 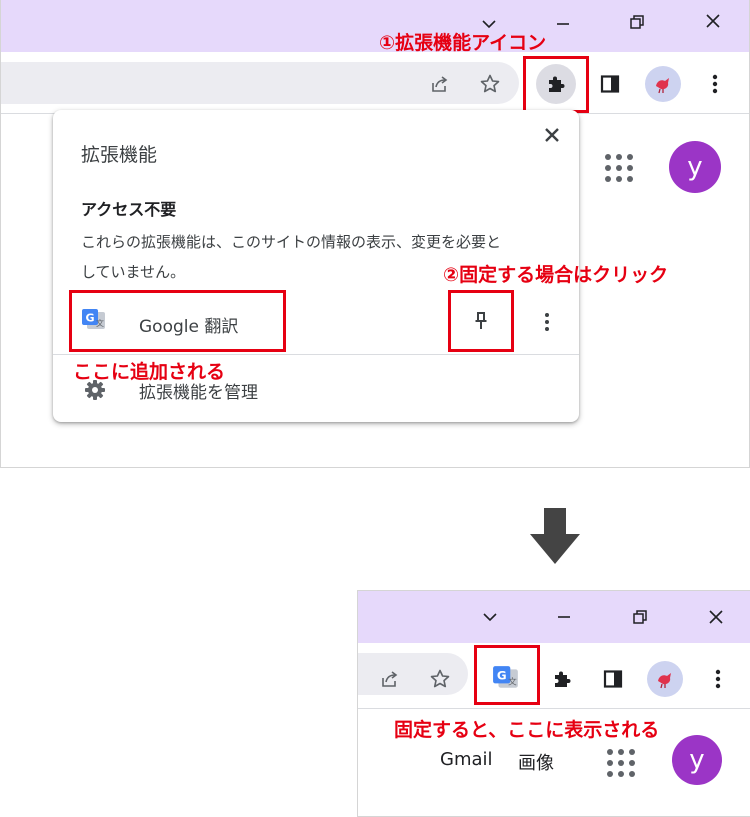 I want to click on title-bar: ①拡張機能アイコン, so click(x=375, y=27).